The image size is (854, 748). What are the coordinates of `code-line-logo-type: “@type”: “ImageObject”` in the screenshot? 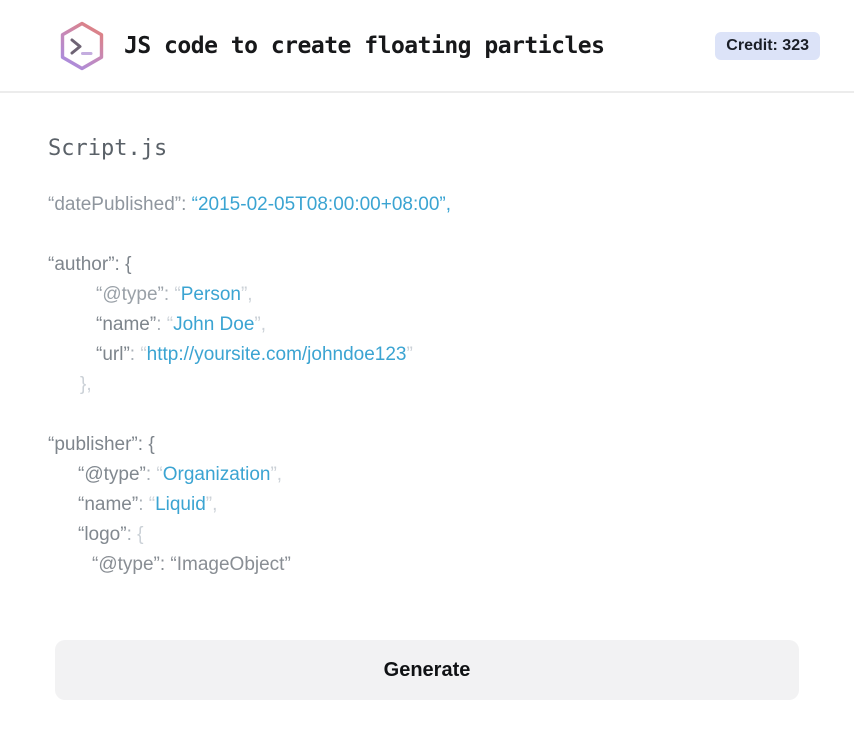 It's located at (427, 565).